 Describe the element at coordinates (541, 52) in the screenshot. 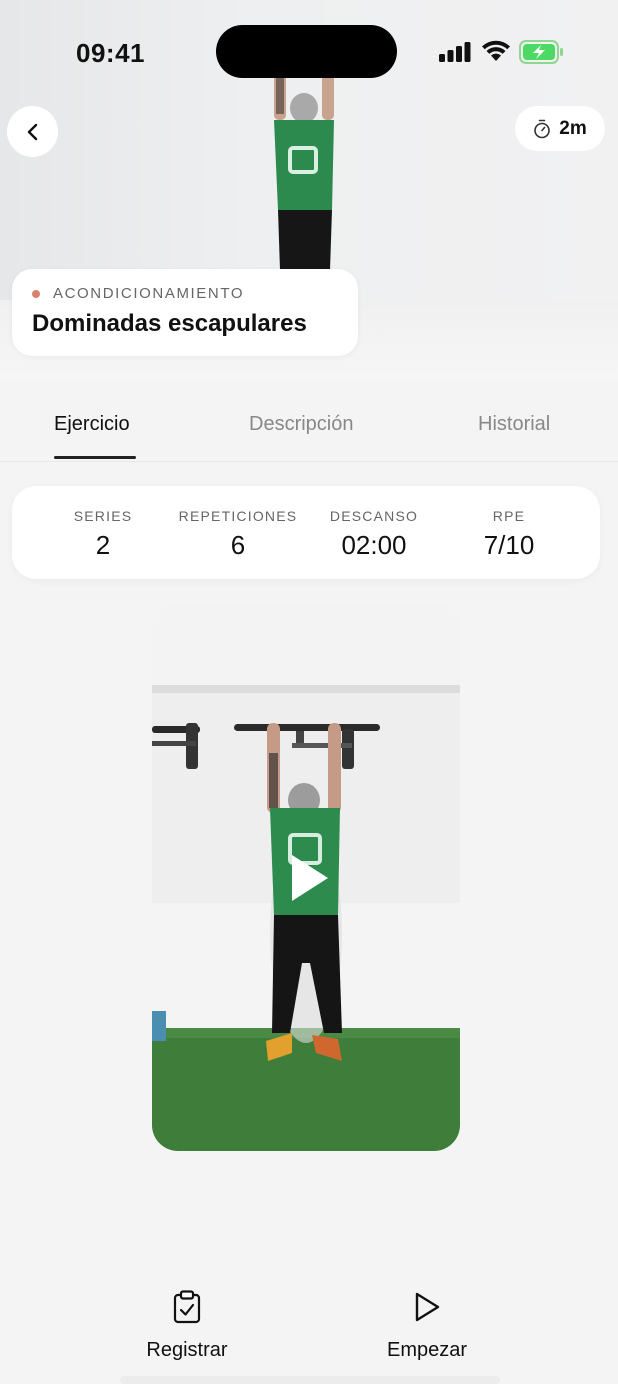

I see `battery-charging-icon` at that location.